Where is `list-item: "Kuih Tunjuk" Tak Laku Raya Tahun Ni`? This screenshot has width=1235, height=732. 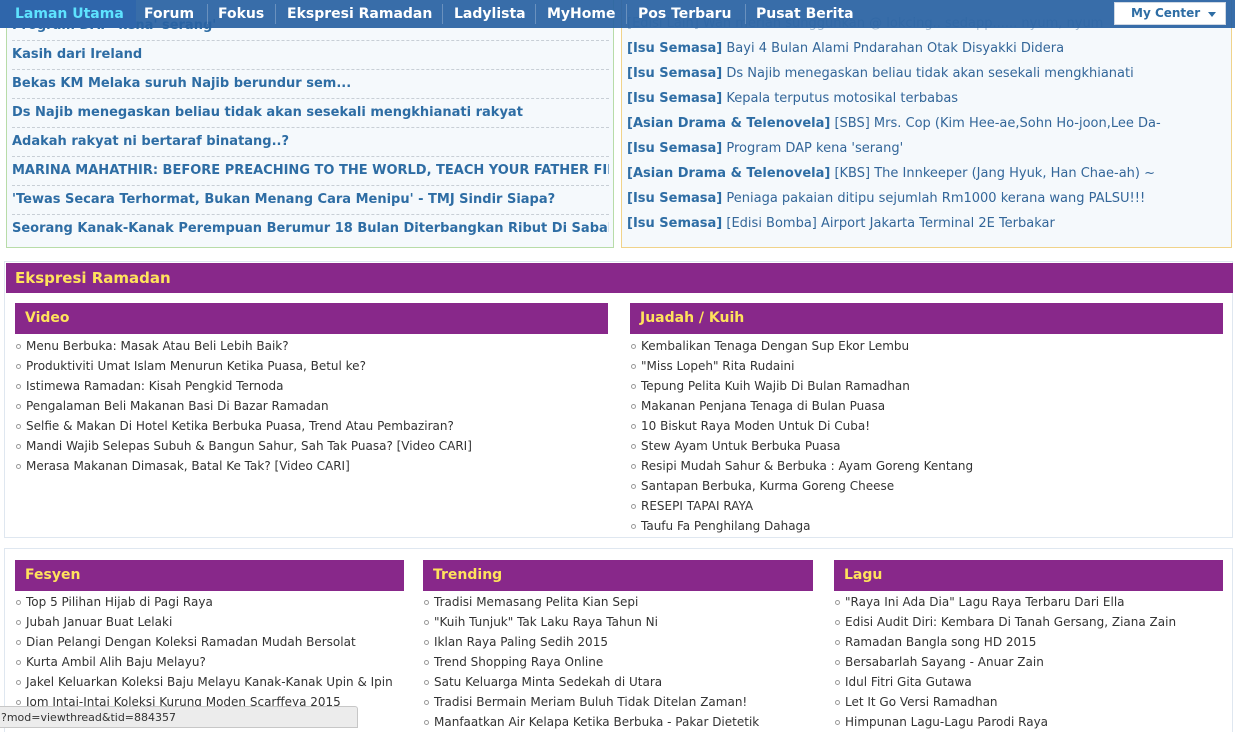 list-item: "Kuih Tunjuk" Tak Laku Raya Tahun Ni is located at coordinates (618, 622).